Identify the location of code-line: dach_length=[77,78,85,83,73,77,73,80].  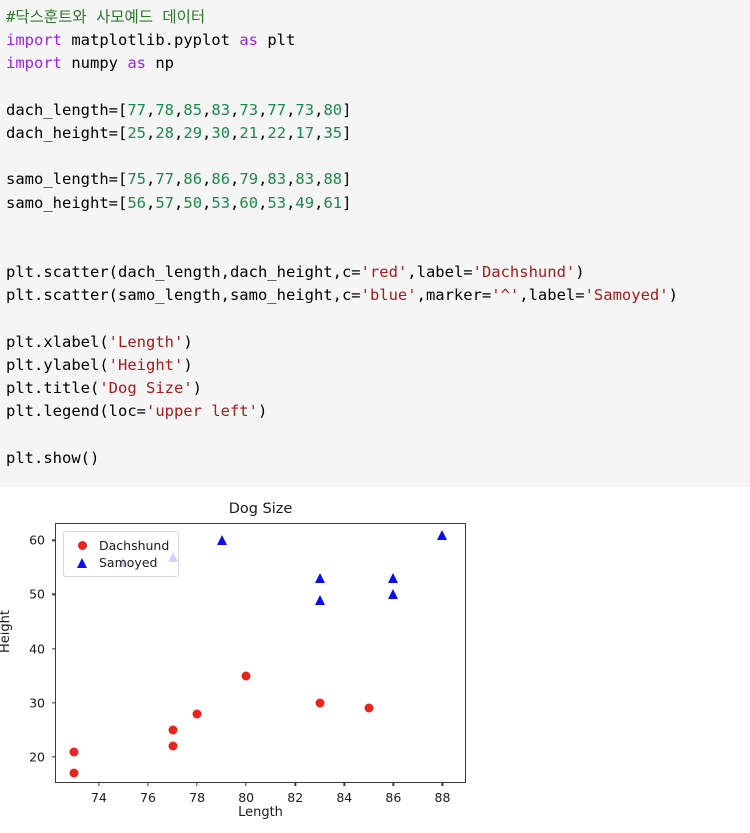
(378, 110).